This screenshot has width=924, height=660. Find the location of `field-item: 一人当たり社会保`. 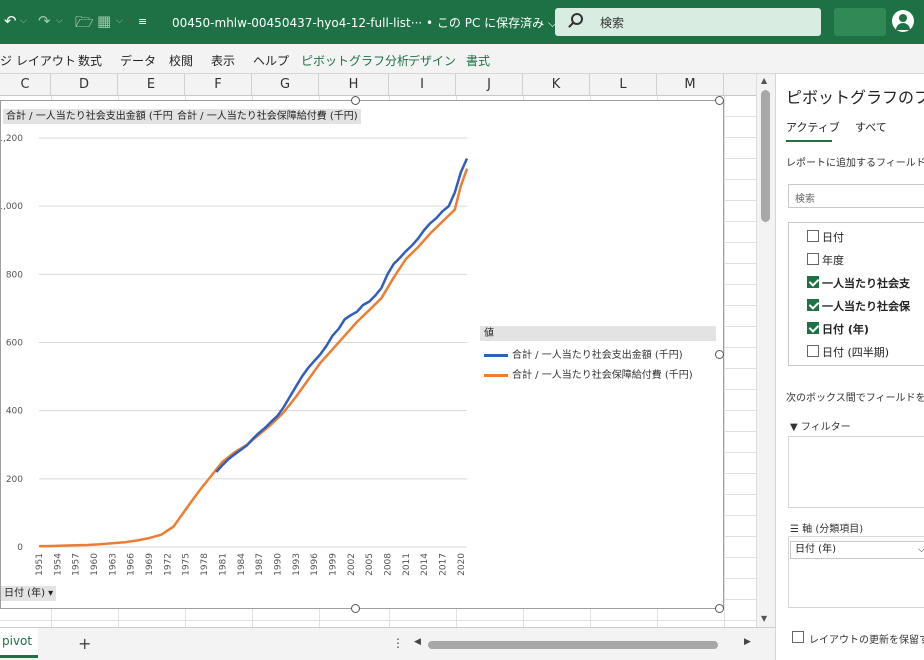

field-item: 一人当たり社会保 is located at coordinates (858, 306).